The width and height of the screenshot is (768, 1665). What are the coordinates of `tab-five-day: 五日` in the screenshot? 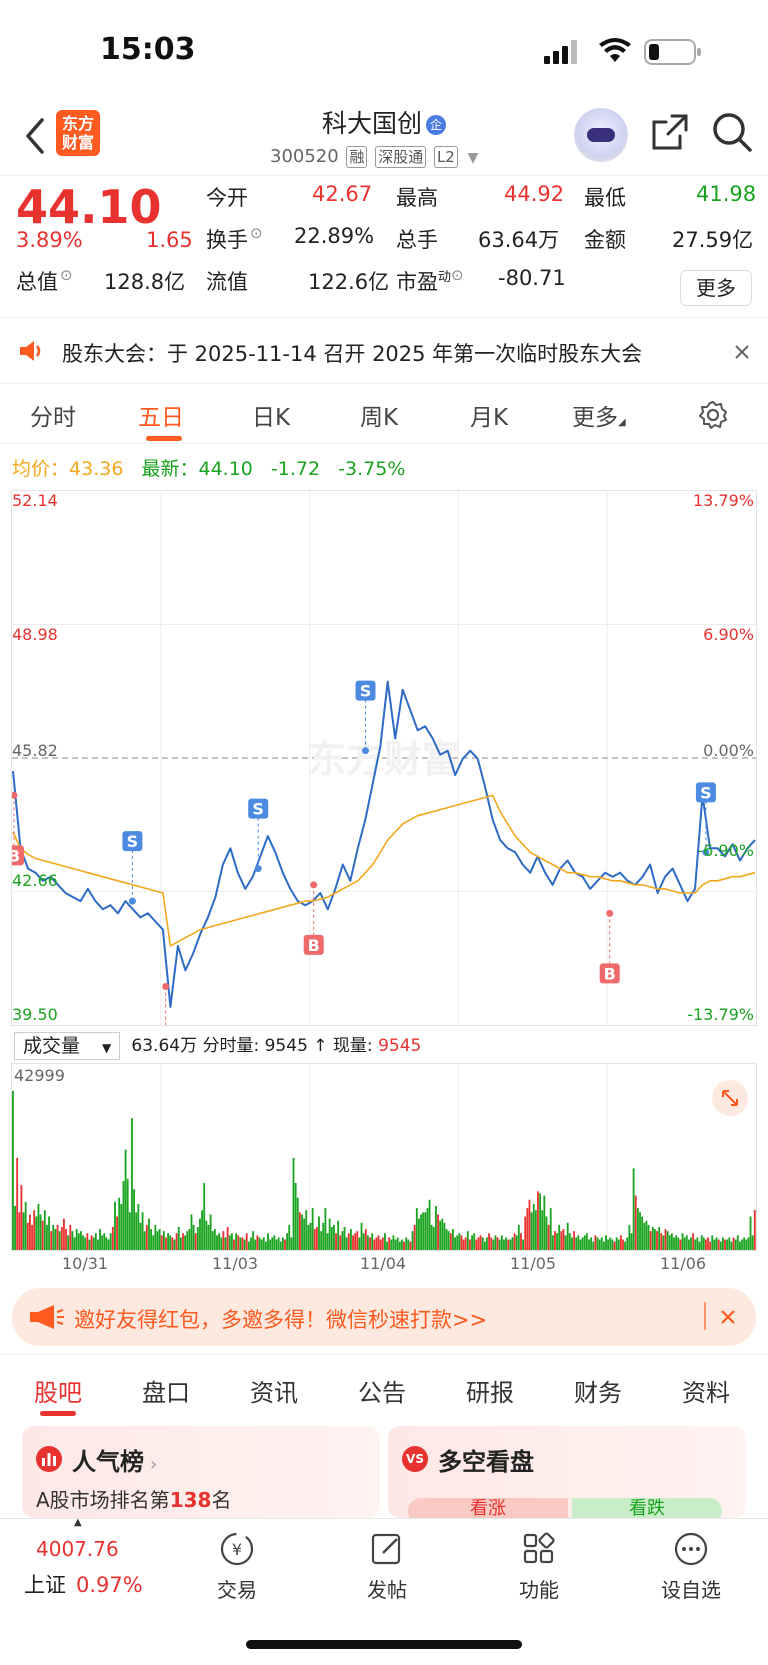 It's located at (161, 415).